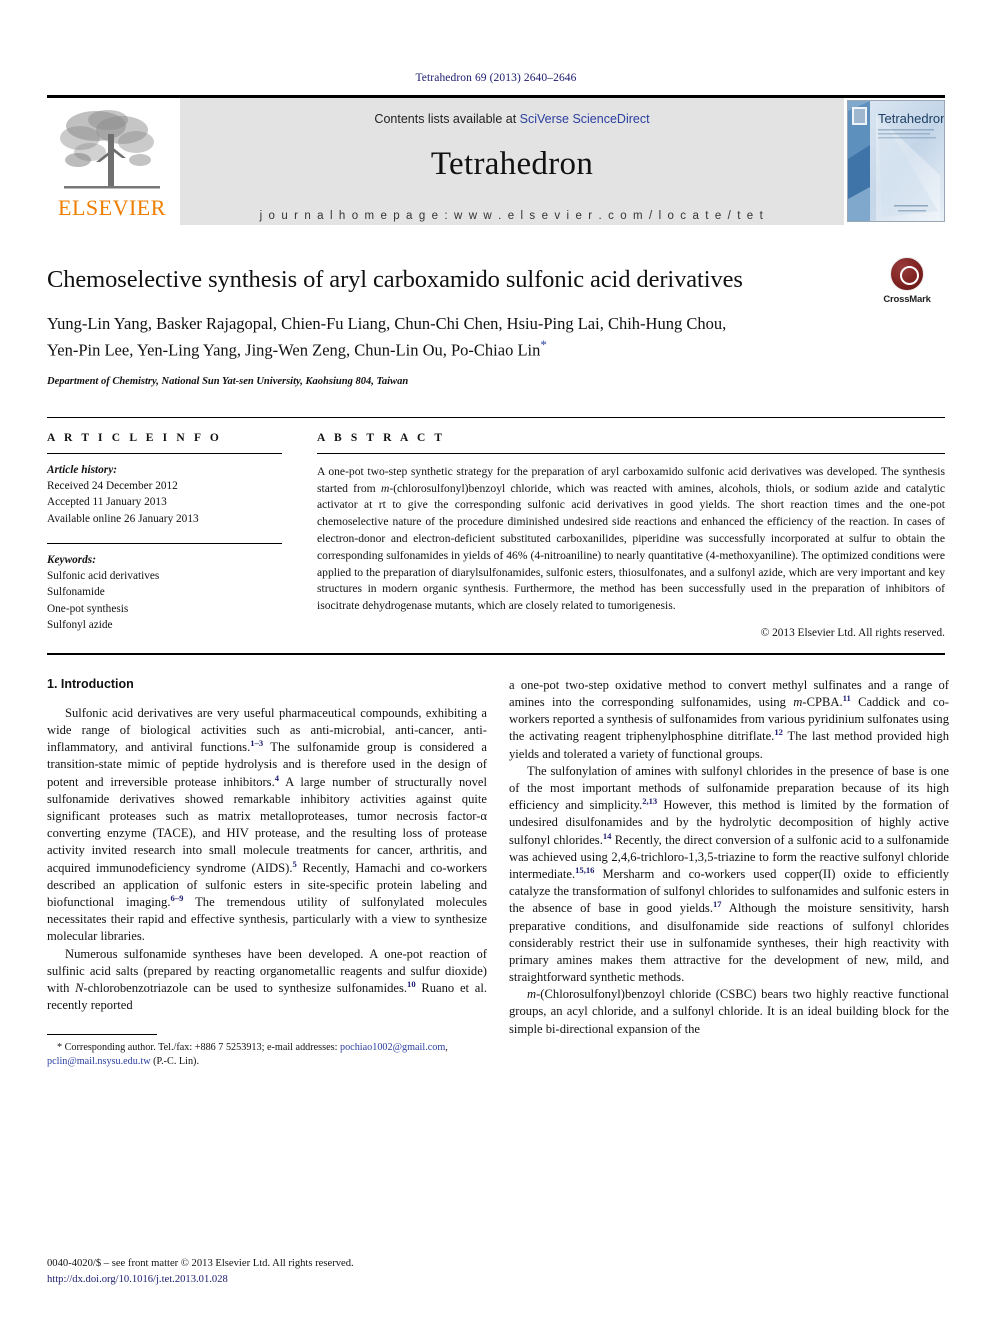  I want to click on footnote-rule, so click(102, 1035).